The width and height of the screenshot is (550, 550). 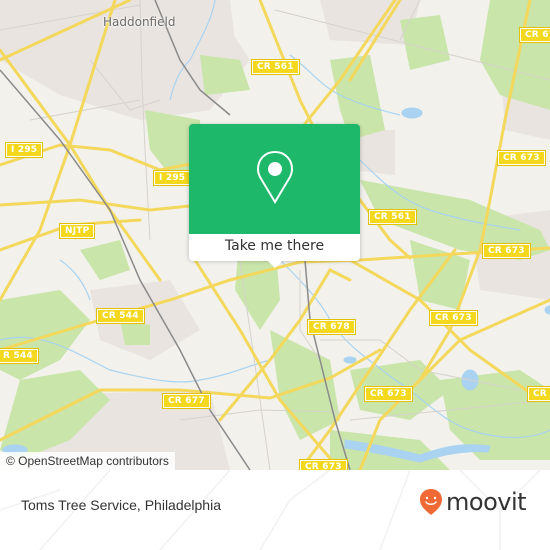 I want to click on directions-popup: Take me there, so click(x=274, y=196).